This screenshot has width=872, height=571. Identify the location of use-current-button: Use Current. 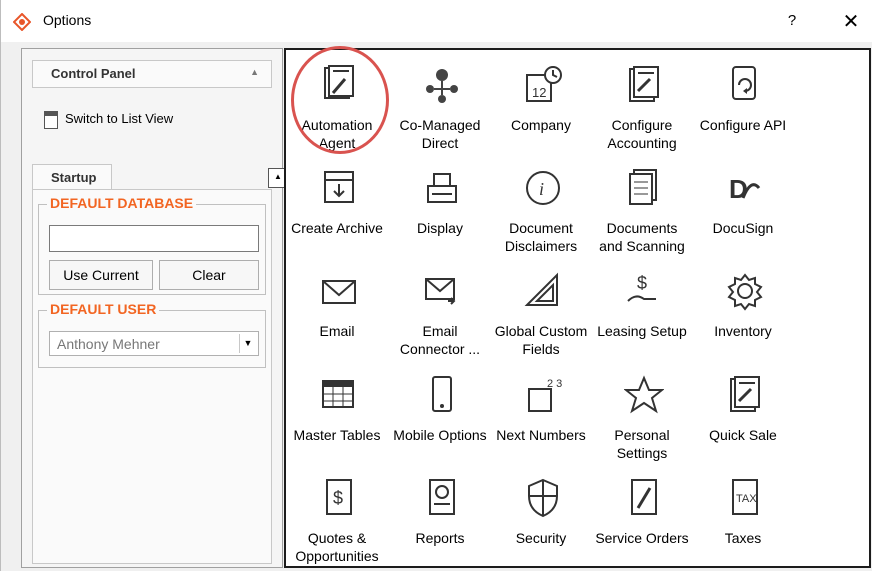
(101, 275).